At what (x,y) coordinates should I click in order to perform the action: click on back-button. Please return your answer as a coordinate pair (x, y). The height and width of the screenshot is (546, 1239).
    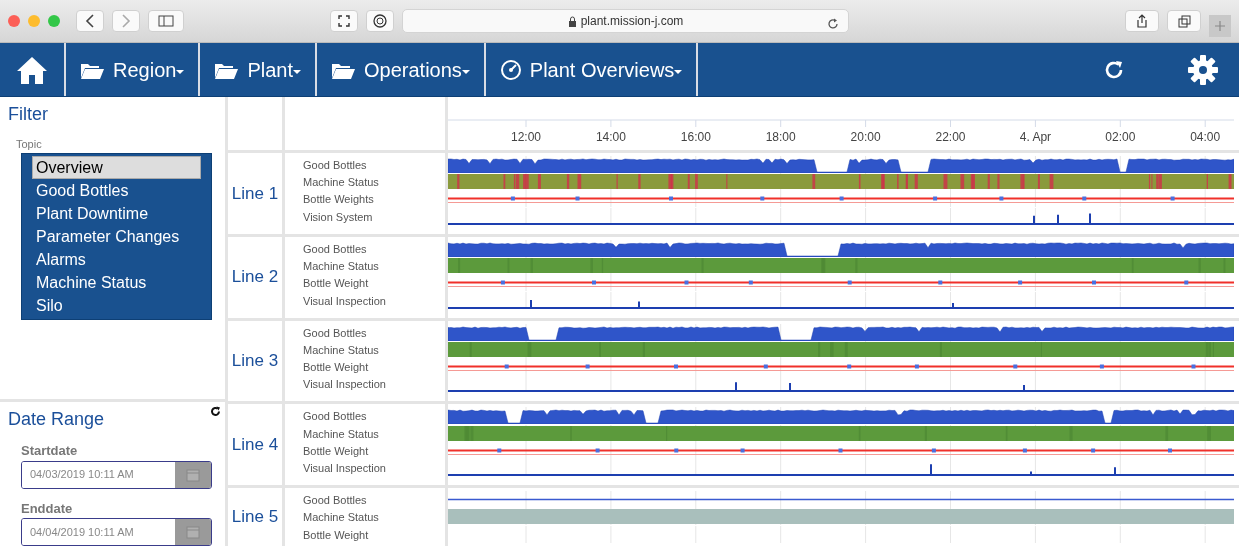
    Looking at the image, I should click on (90, 21).